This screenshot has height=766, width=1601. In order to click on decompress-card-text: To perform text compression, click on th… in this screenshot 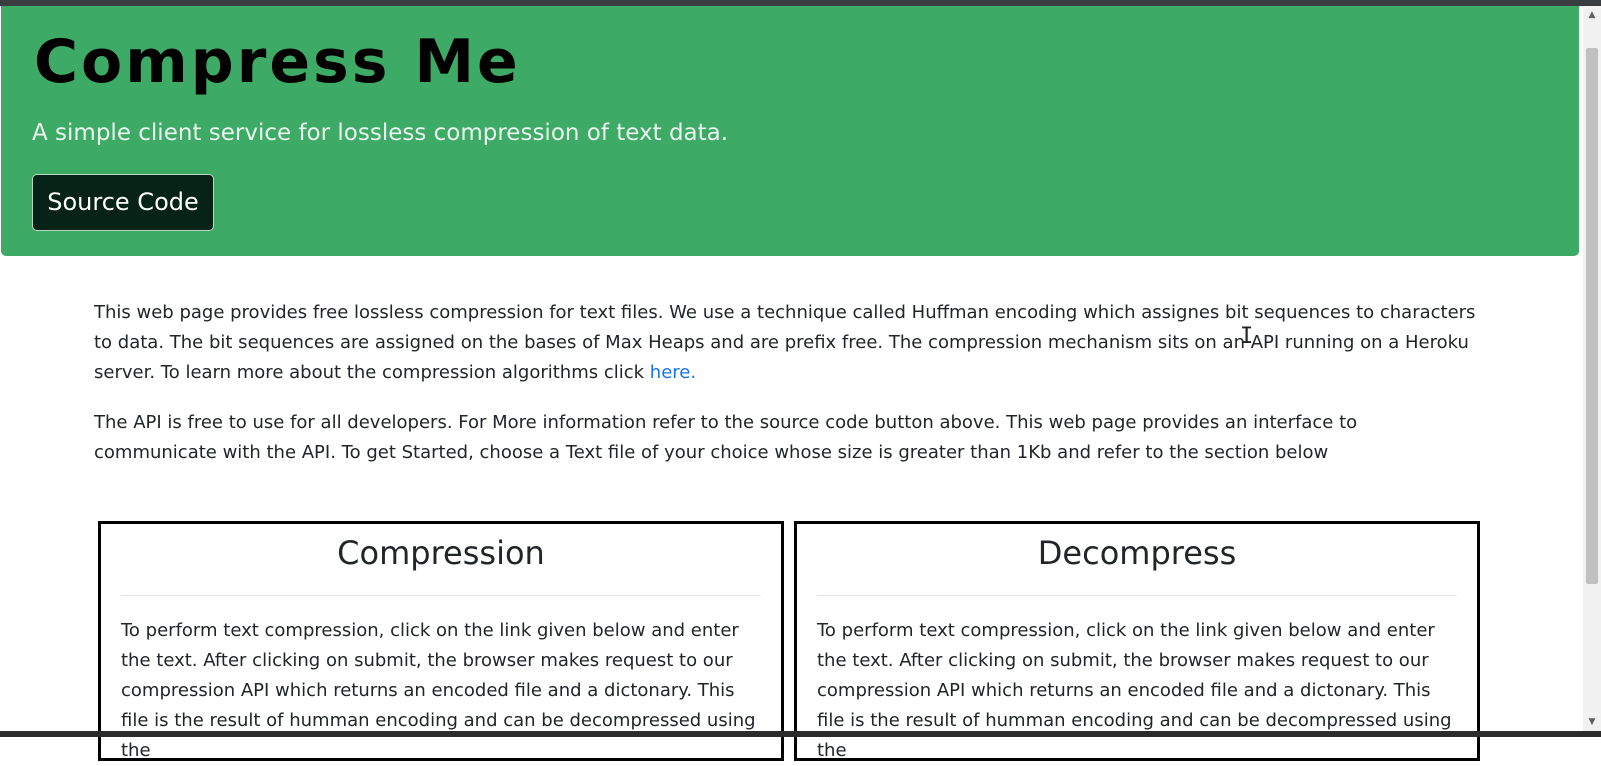, I will do `click(1134, 690)`.